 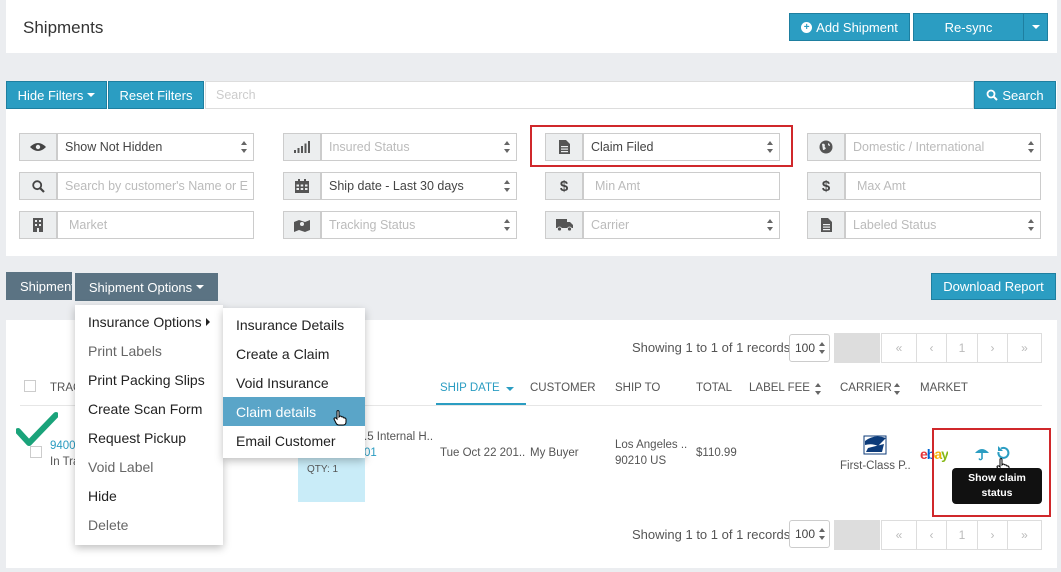 I want to click on column-header-customer: CUSTOMER, so click(x=563, y=388).